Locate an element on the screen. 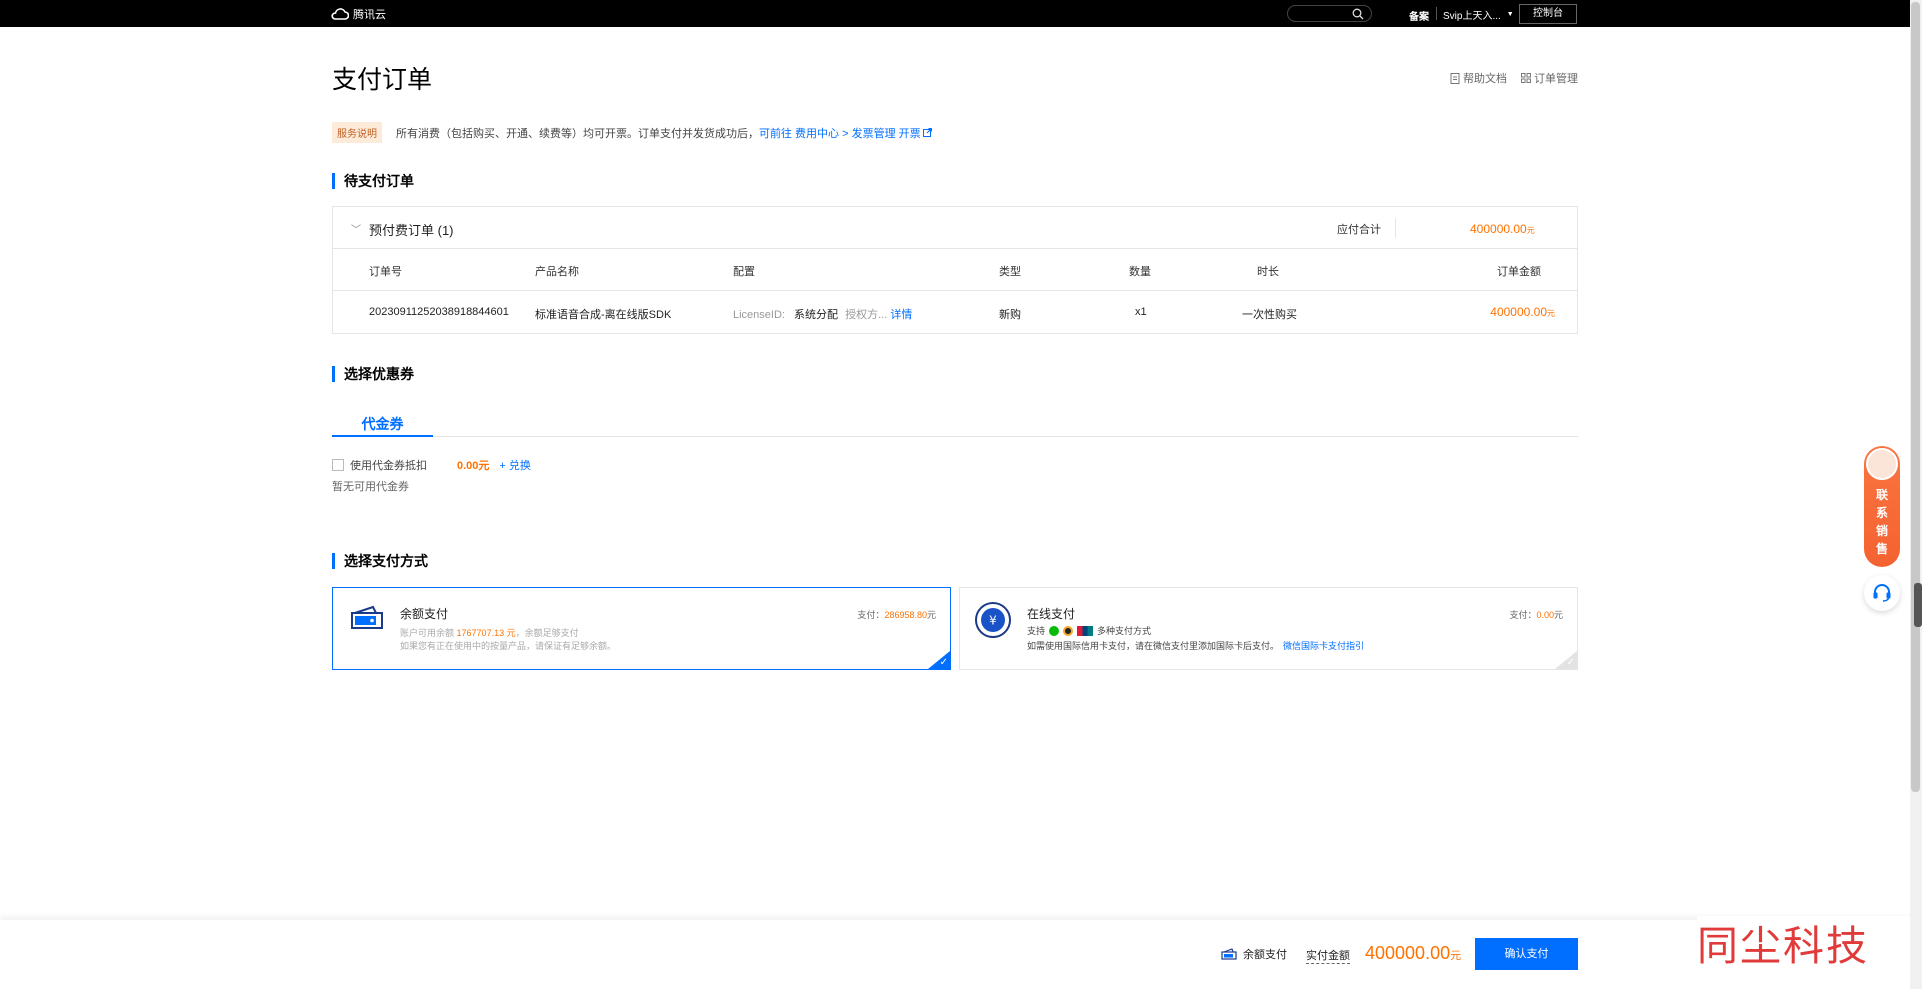 This screenshot has width=1922, height=989. actual-amount-value: 400000.00元 is located at coordinates (1413, 953).